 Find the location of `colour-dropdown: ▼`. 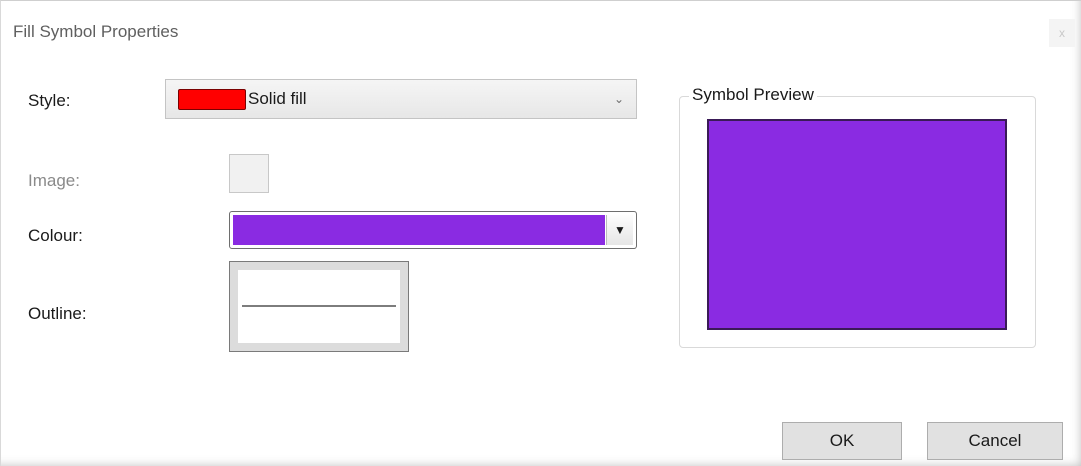

colour-dropdown: ▼ is located at coordinates (433, 230).